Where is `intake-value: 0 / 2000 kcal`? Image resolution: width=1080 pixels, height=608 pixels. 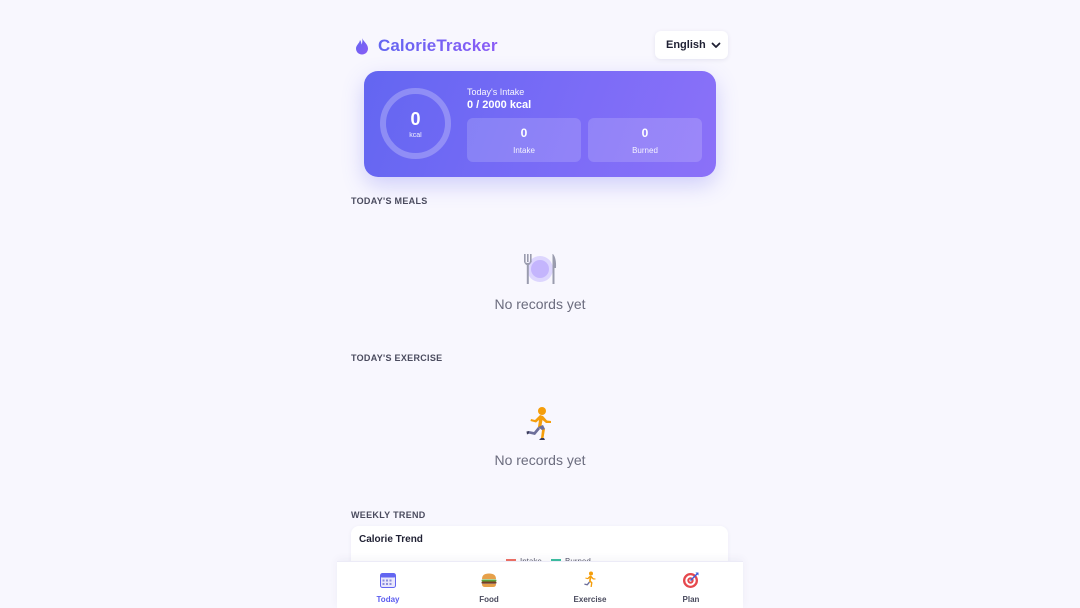
intake-value: 0 / 2000 kcal is located at coordinates (499, 105).